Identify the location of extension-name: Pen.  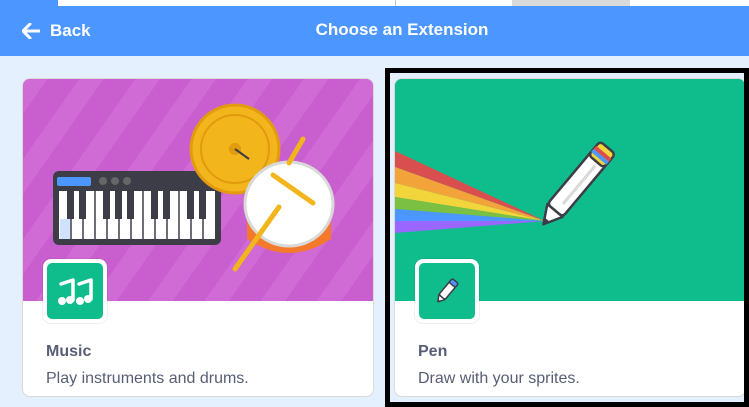
(433, 351).